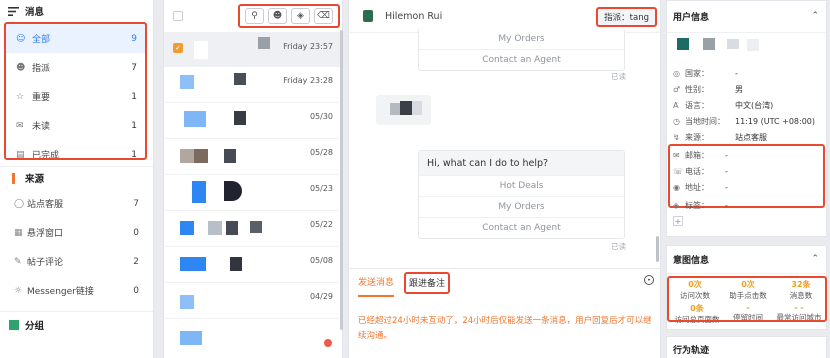  Describe the element at coordinates (676, 121) in the screenshot. I see `clock-icon: ◷` at that location.